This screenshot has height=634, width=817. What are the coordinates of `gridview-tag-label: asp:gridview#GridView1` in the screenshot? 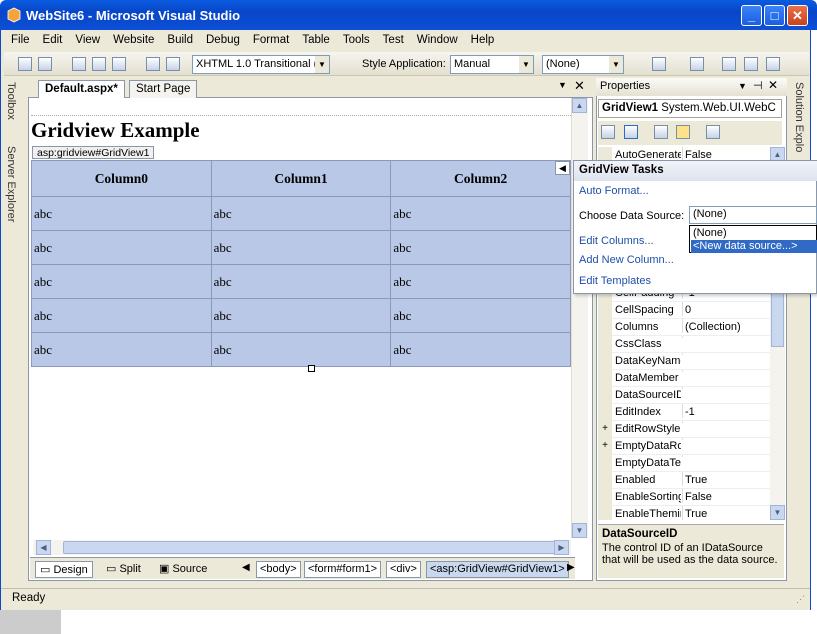 It's located at (93, 152).